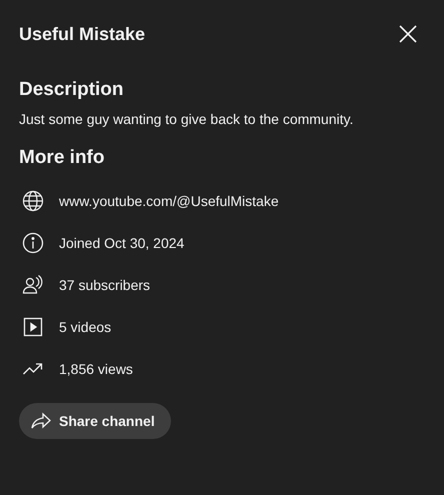 Image resolution: width=444 pixels, height=495 pixels. Describe the element at coordinates (62, 158) in the screenshot. I see `section-heading: More info` at that location.